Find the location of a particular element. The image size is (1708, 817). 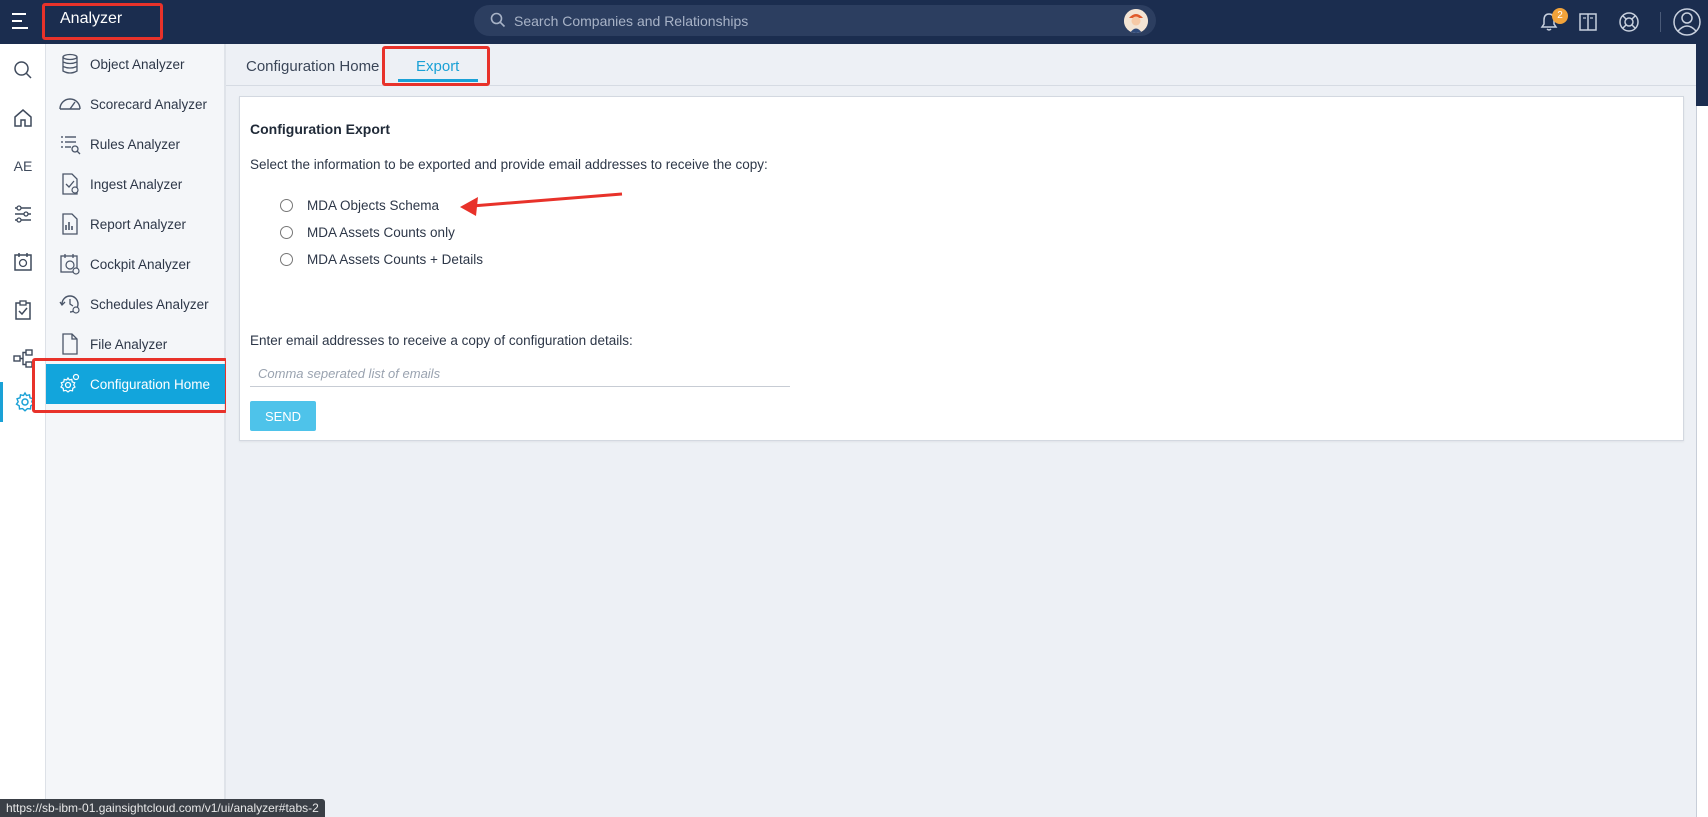

list-search-icon is located at coordinates (71, 145).